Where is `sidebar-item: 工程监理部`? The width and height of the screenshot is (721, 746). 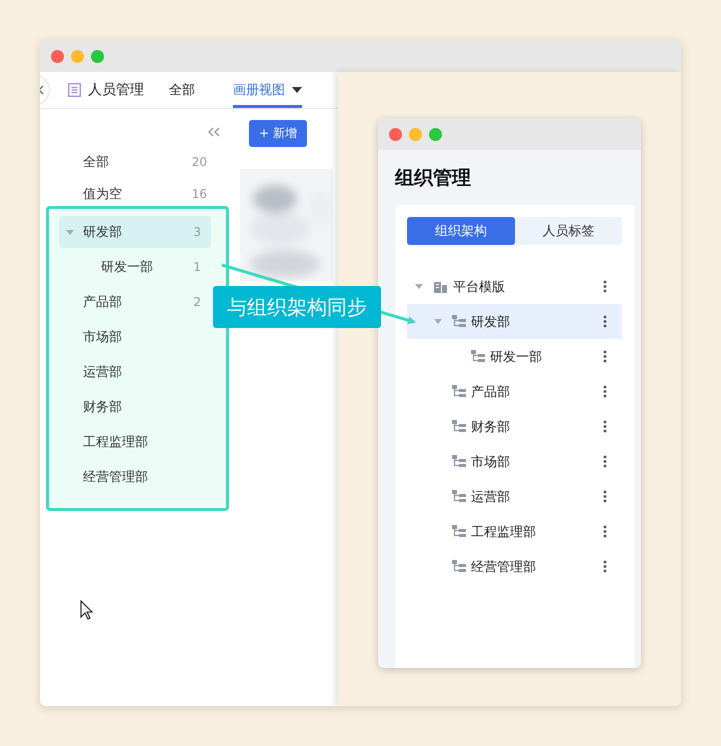 sidebar-item: 工程监理部 is located at coordinates (135, 441).